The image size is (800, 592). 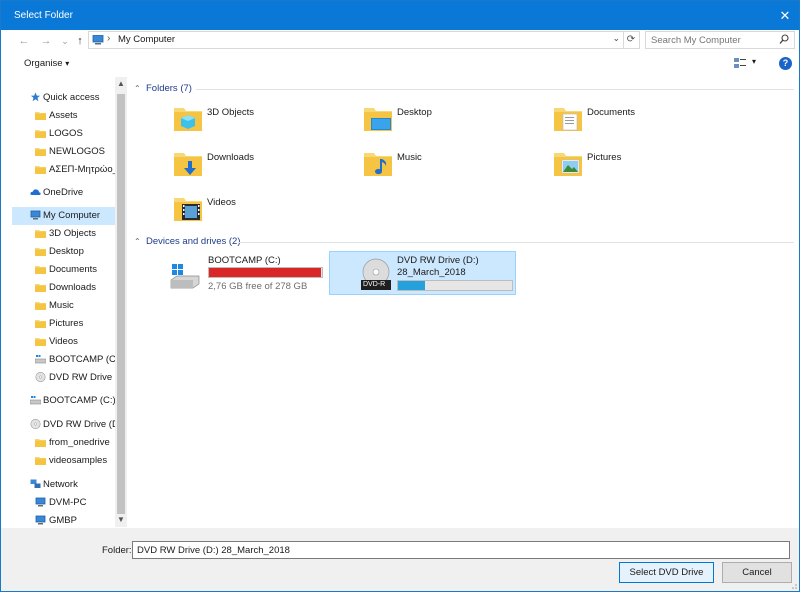 What do you see at coordinates (121, 520) in the screenshot?
I see `scroll-down-icon: ▼` at bounding box center [121, 520].